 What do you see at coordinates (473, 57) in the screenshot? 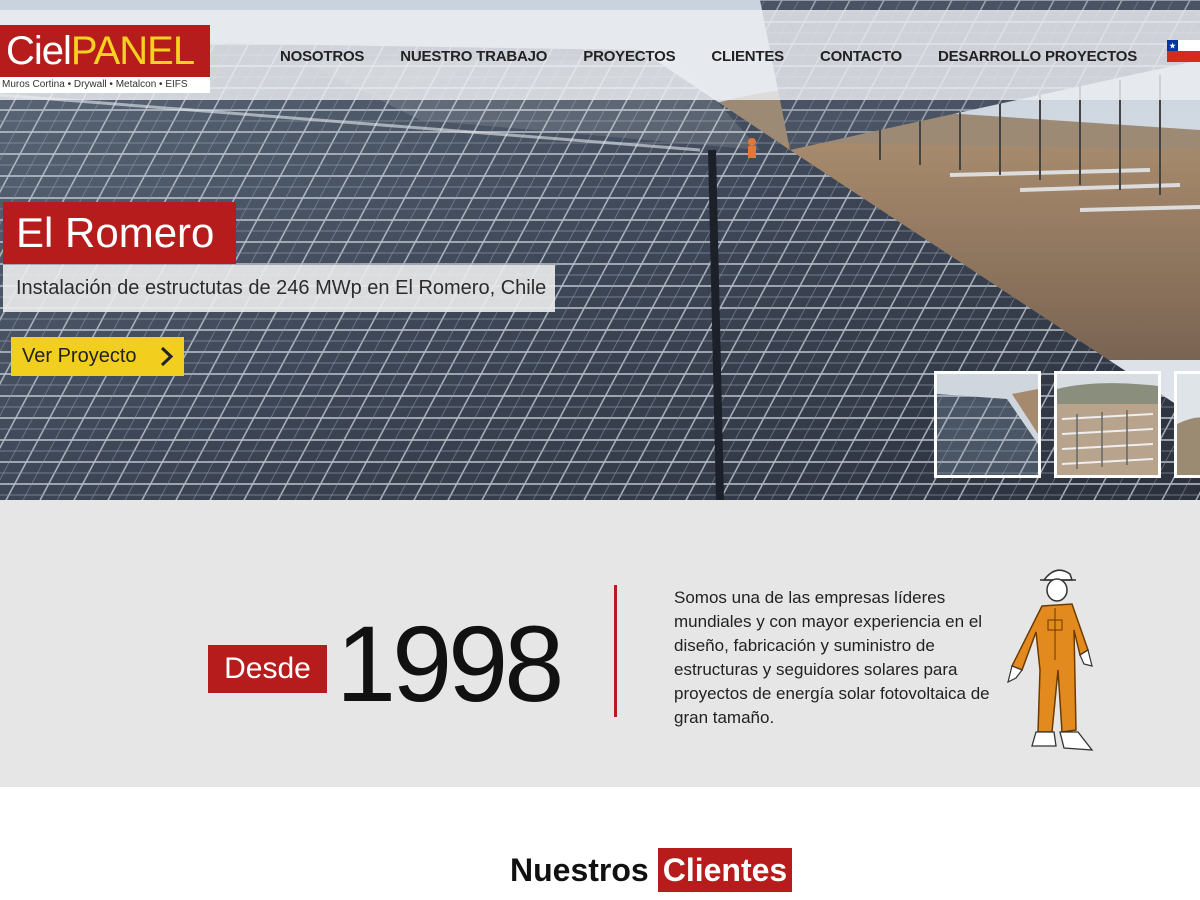
I see `nav-item-nuestro-trabajo: NUESTRO TRABAJO` at bounding box center [473, 57].